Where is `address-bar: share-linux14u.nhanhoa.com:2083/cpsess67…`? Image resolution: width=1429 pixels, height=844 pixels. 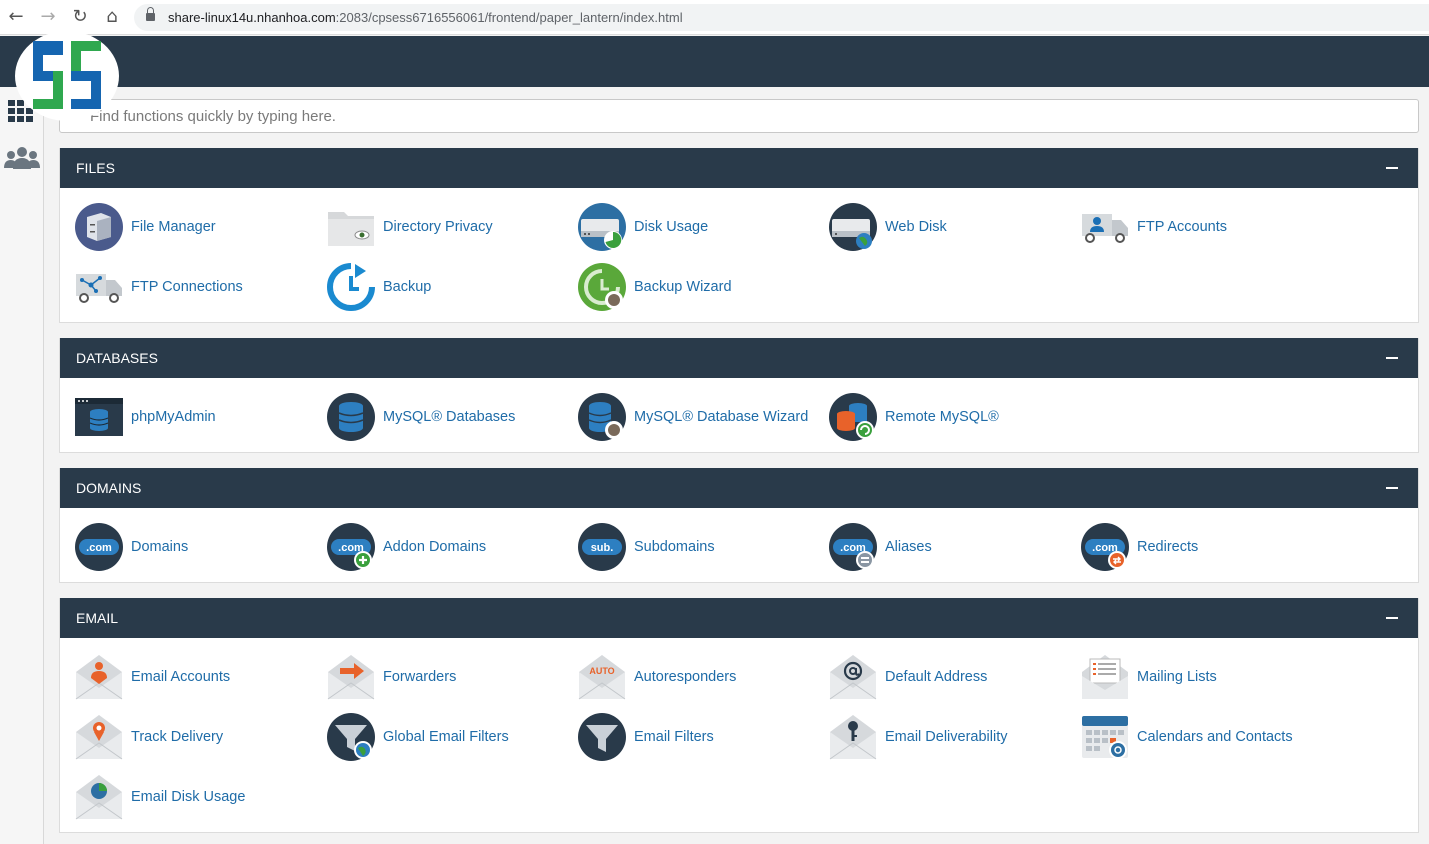
address-bar: share-linux14u.nhanhoa.com:2083/cpsess67… is located at coordinates (781, 17).